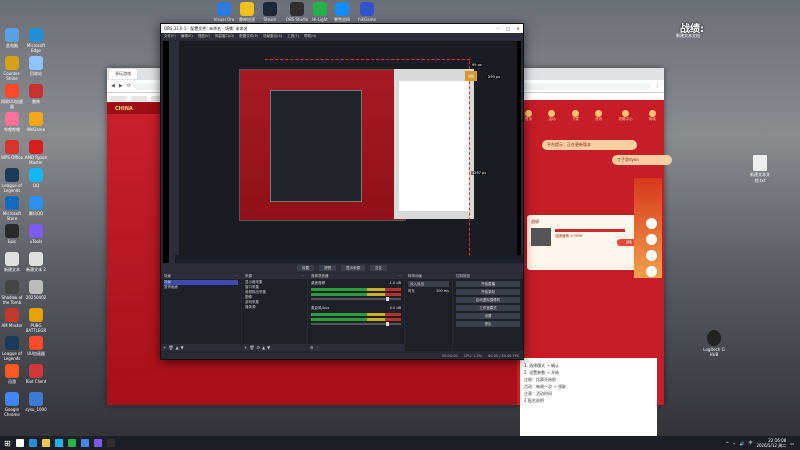  I want to click on source-item: 媒体源, so click(274, 307).